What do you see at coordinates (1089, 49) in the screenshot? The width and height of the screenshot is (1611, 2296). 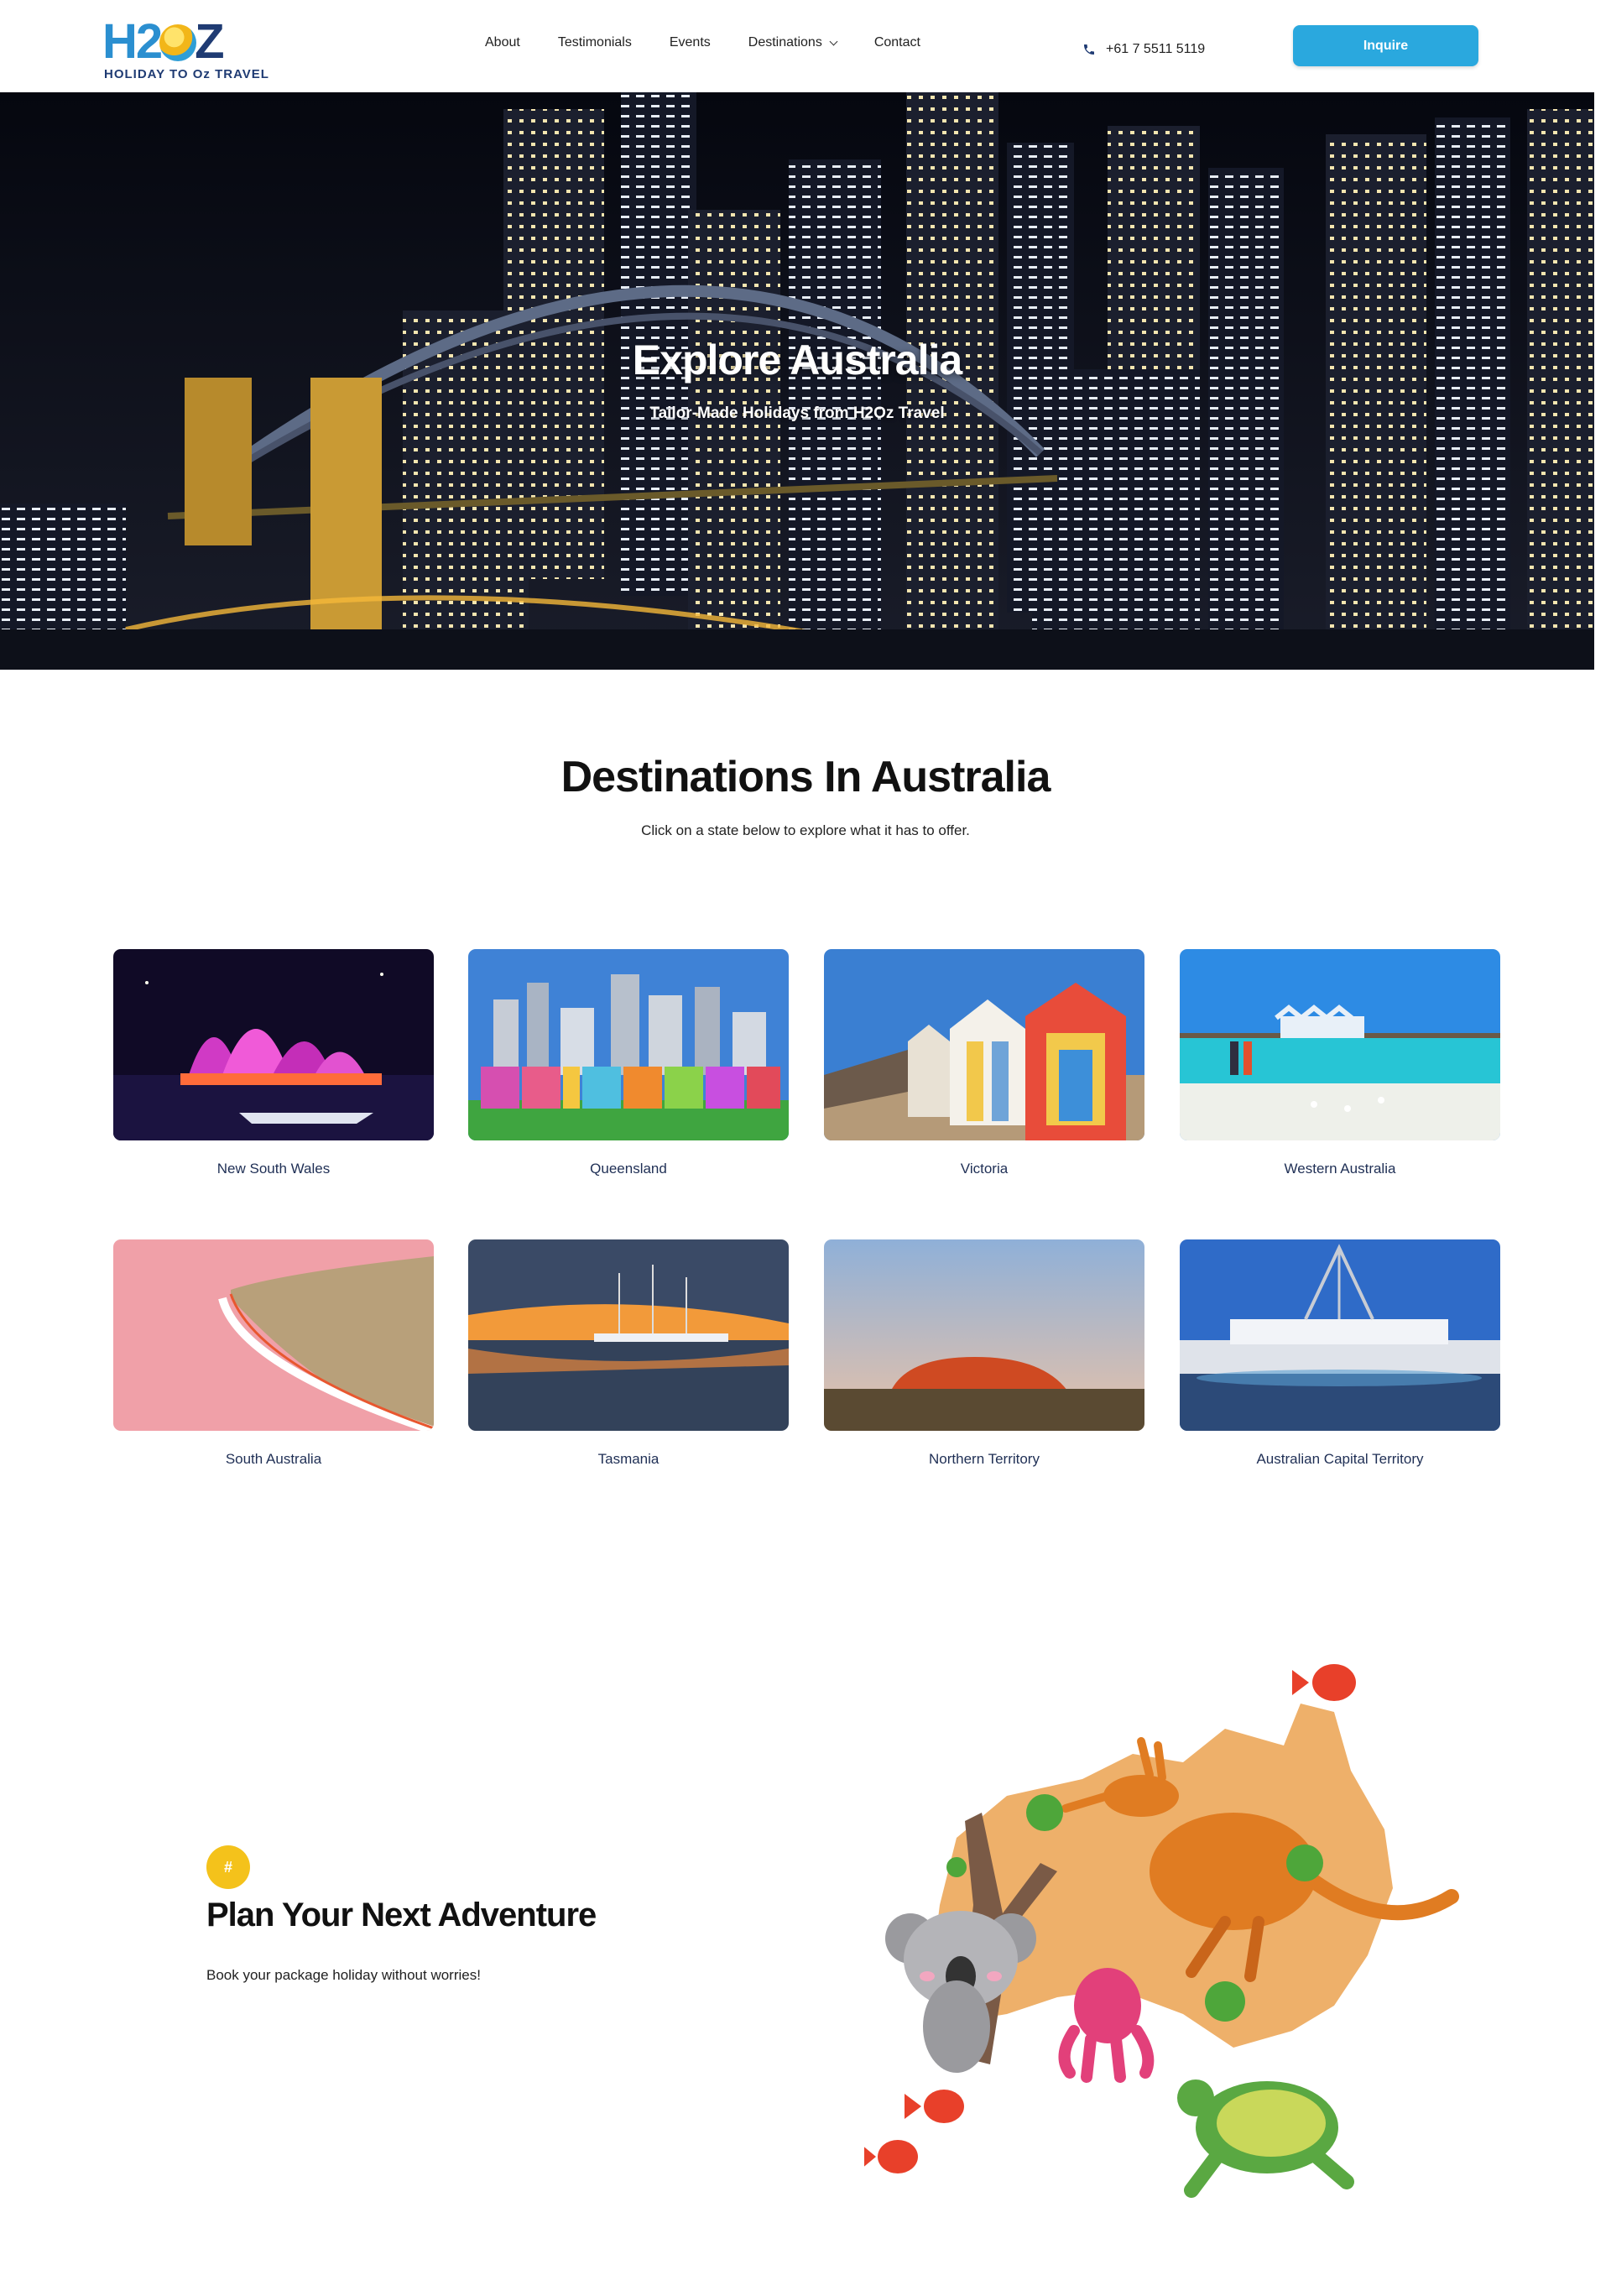 I see `phone-icon` at bounding box center [1089, 49].